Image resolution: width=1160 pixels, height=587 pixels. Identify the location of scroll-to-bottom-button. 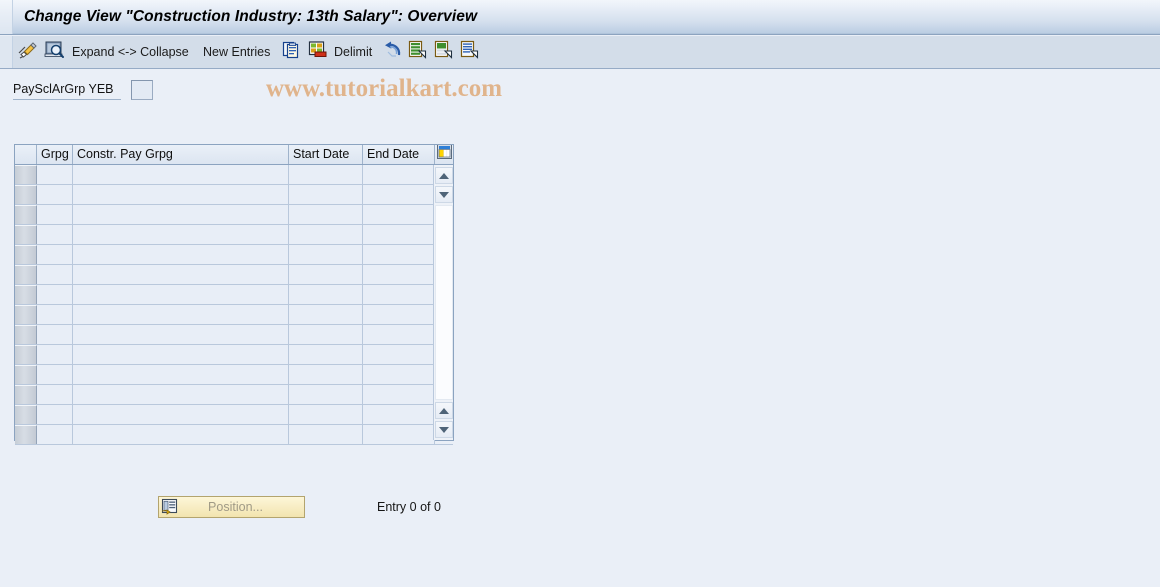
(444, 429).